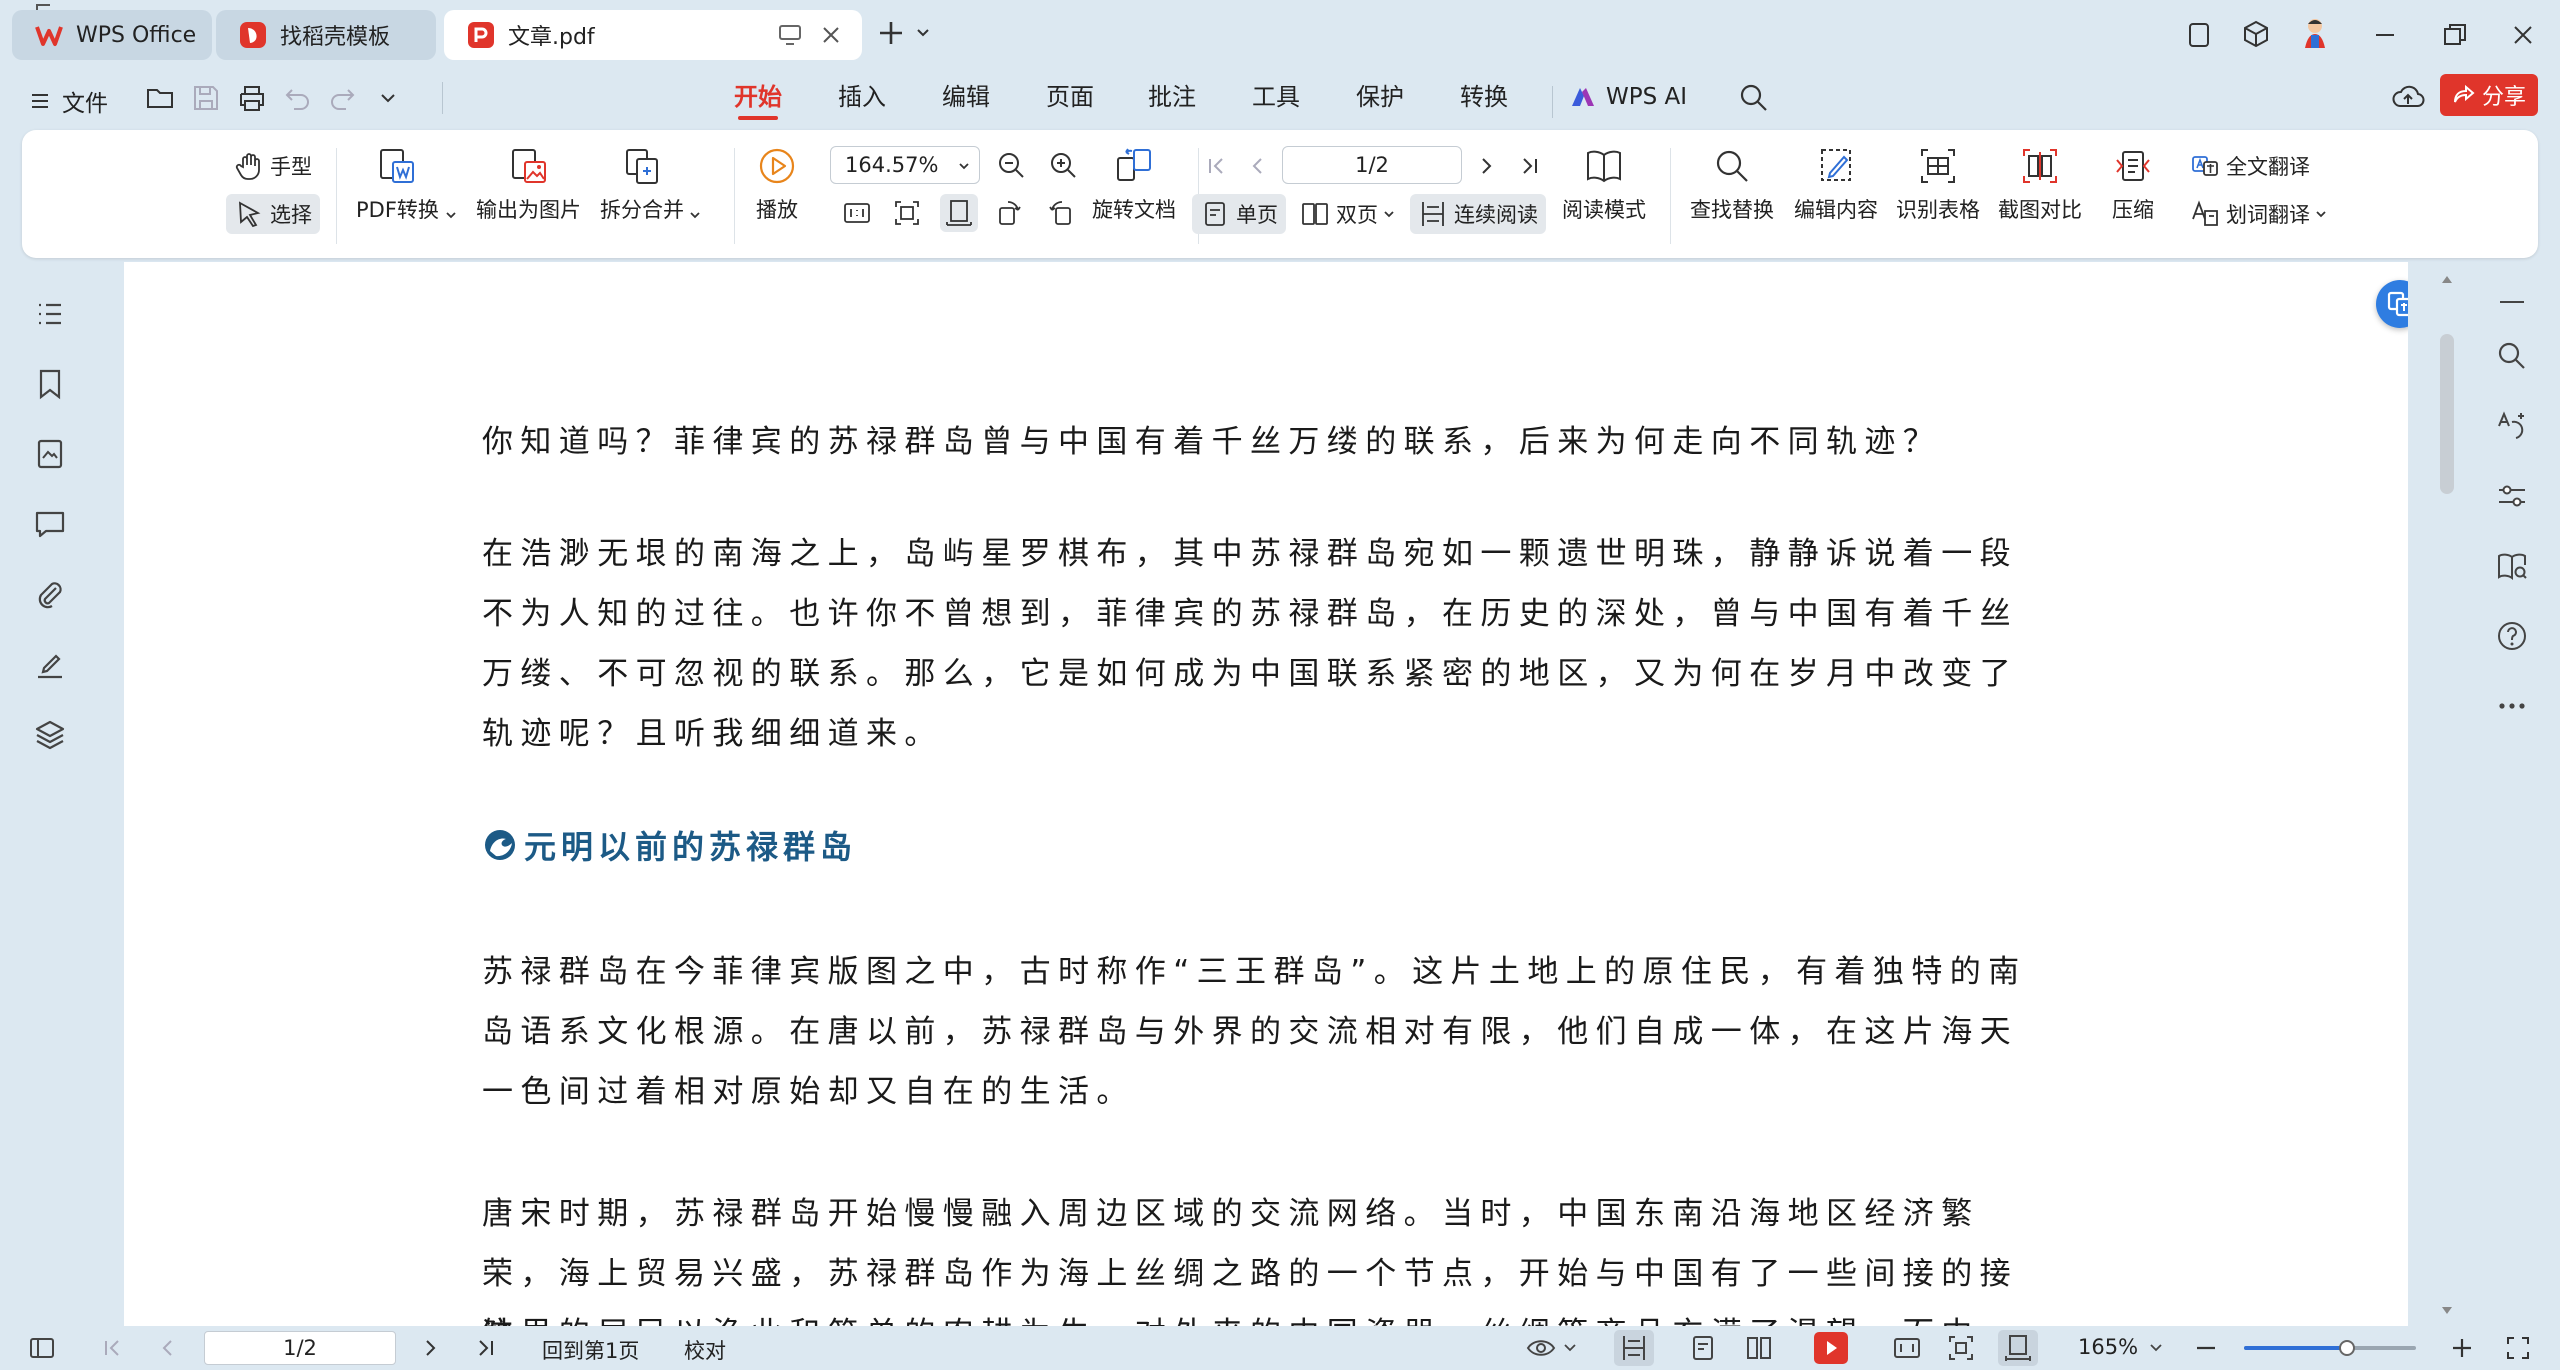 The width and height of the screenshot is (2560, 1370). I want to click on thumbnail-icon, so click(50, 454).